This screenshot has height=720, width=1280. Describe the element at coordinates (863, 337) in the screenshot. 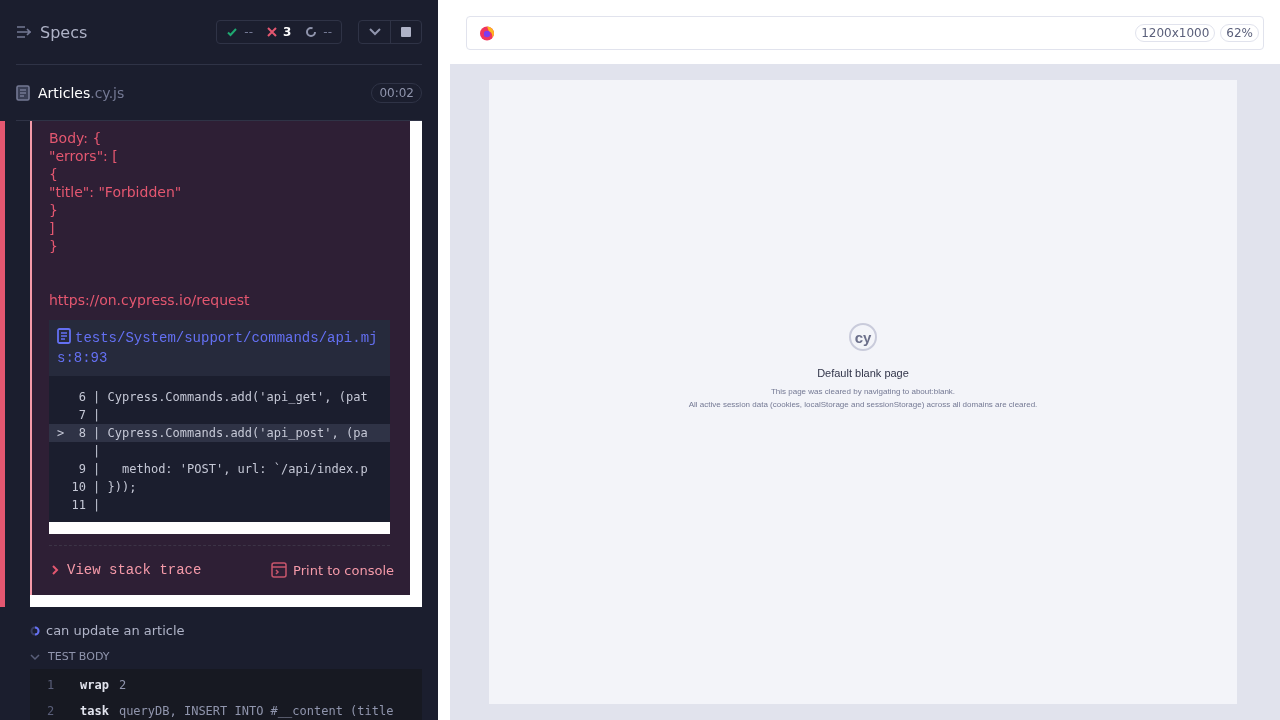

I see `logo-icon: cy` at that location.